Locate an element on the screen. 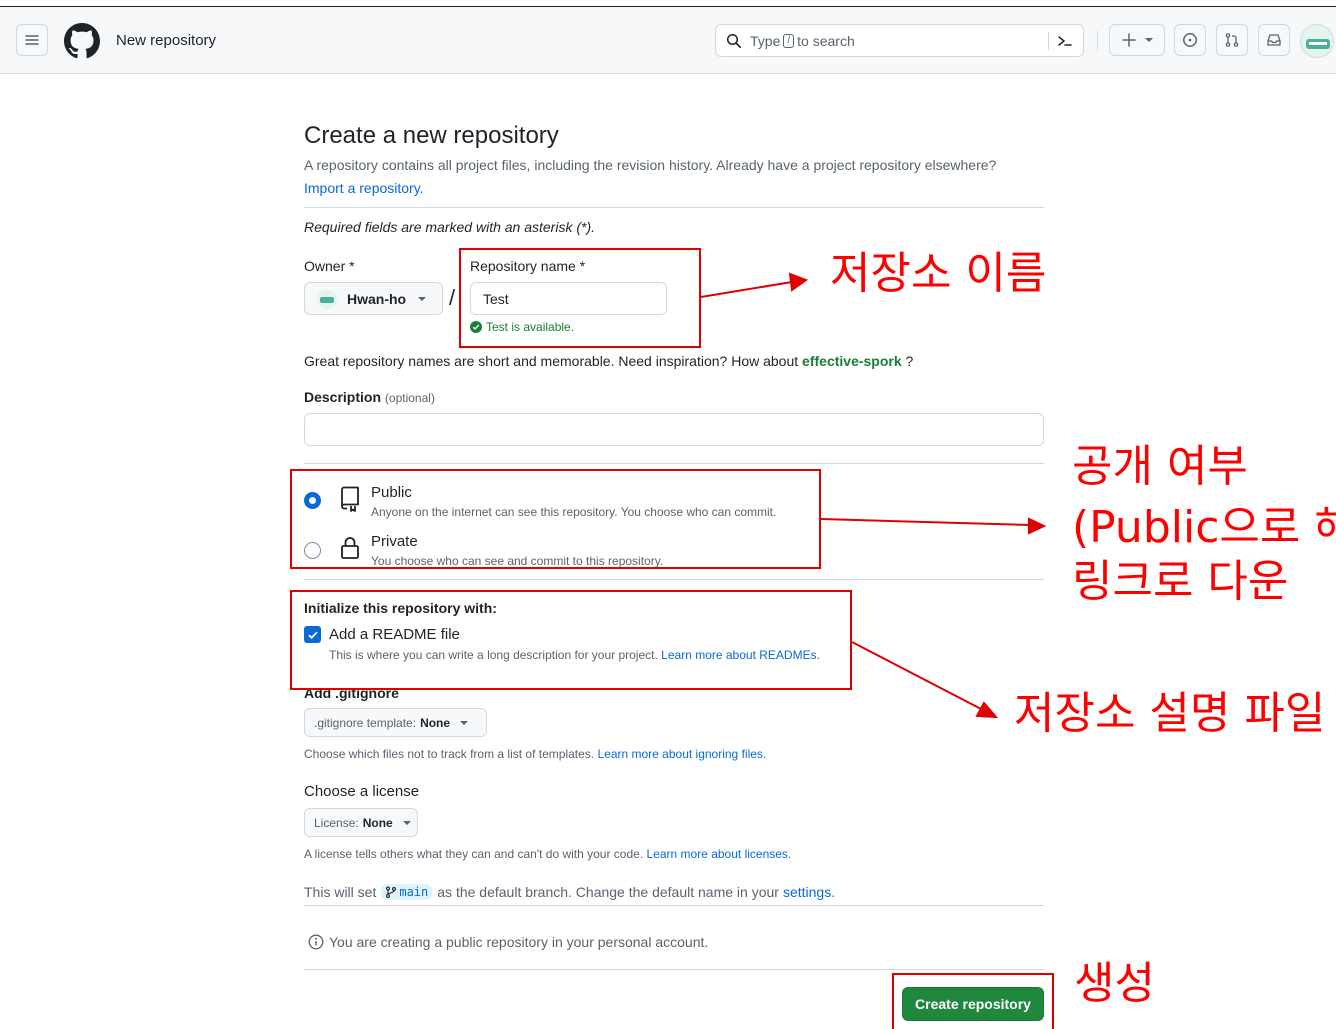  annotation-readme: 저장소 설명 파일 is located at coordinates (1170, 713).